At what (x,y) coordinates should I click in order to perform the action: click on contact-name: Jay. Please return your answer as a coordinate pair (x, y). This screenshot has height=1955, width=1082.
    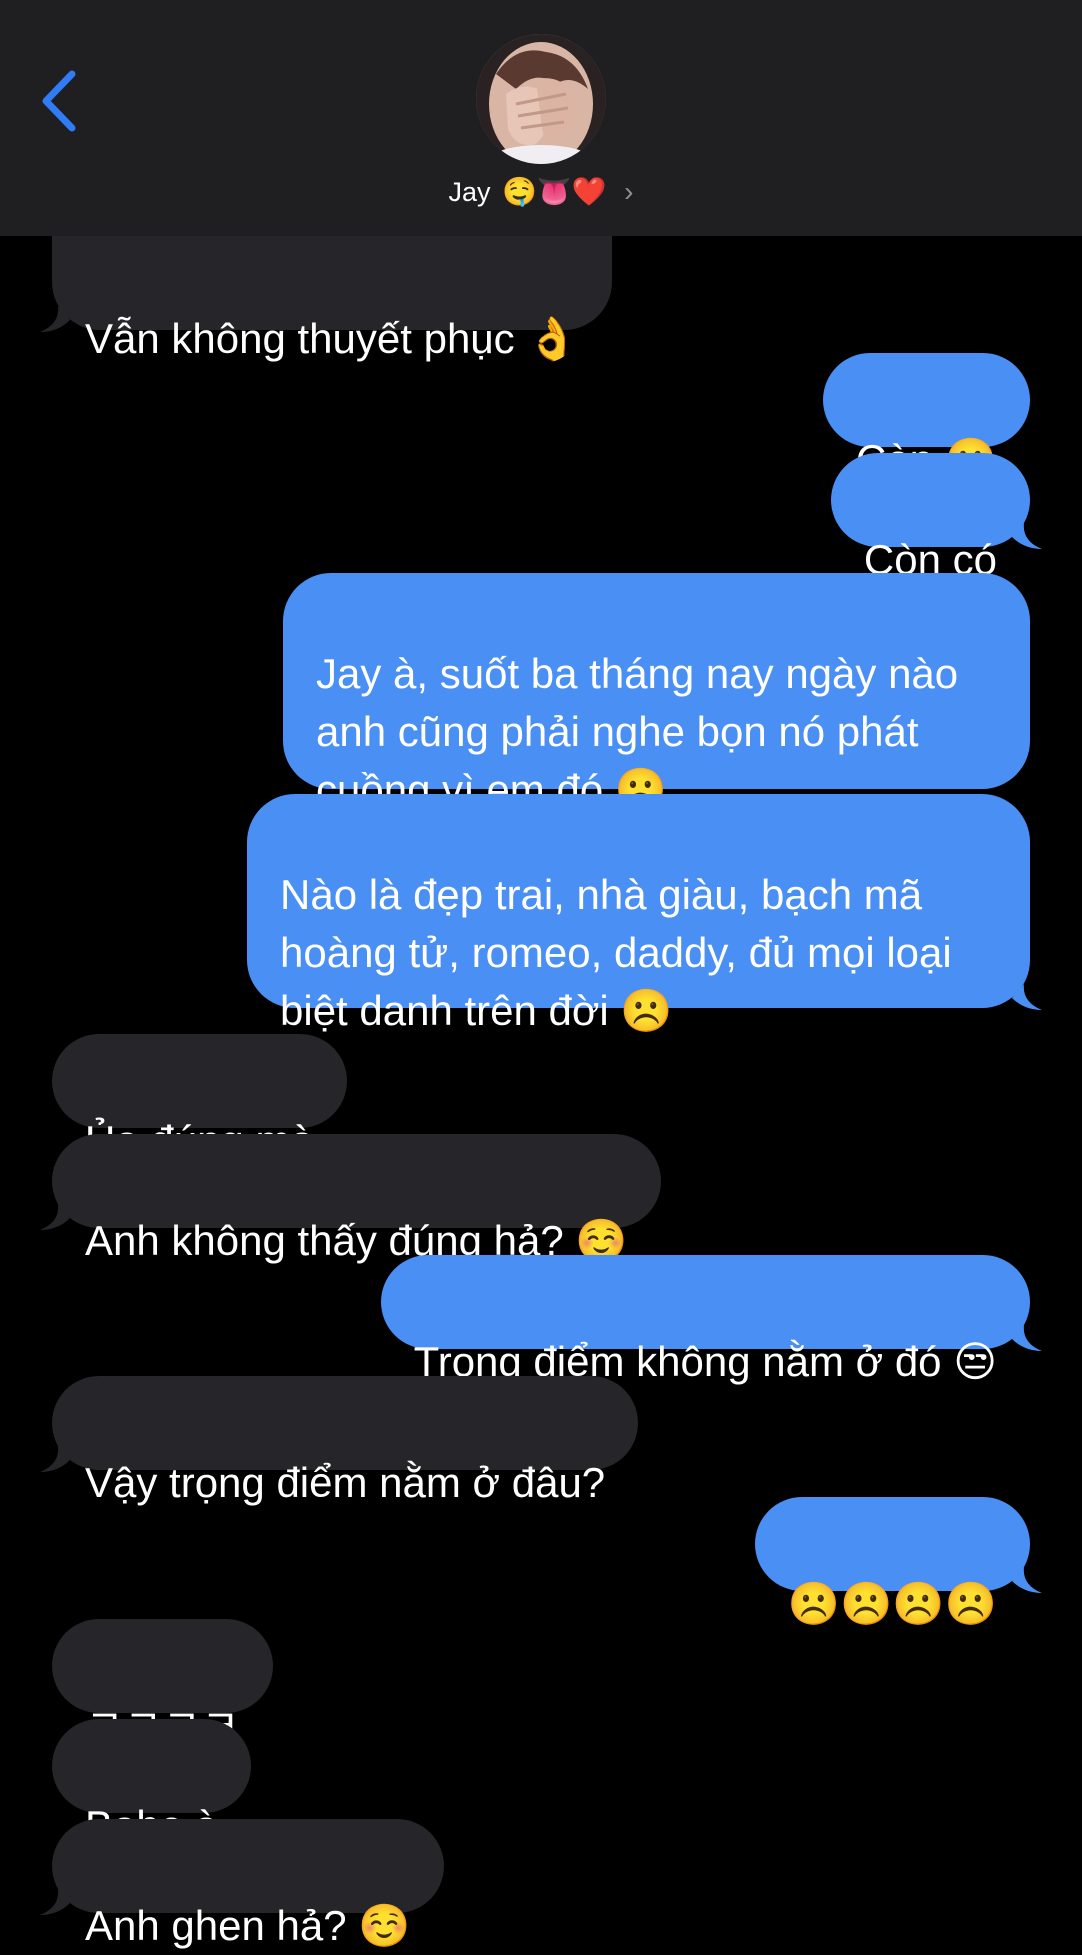
    Looking at the image, I should click on (469, 192).